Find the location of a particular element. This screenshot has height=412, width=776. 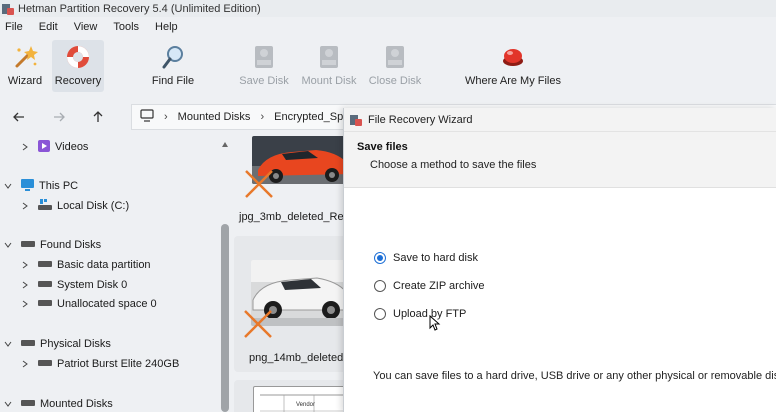

wizard-button: Wizard is located at coordinates (25, 66).